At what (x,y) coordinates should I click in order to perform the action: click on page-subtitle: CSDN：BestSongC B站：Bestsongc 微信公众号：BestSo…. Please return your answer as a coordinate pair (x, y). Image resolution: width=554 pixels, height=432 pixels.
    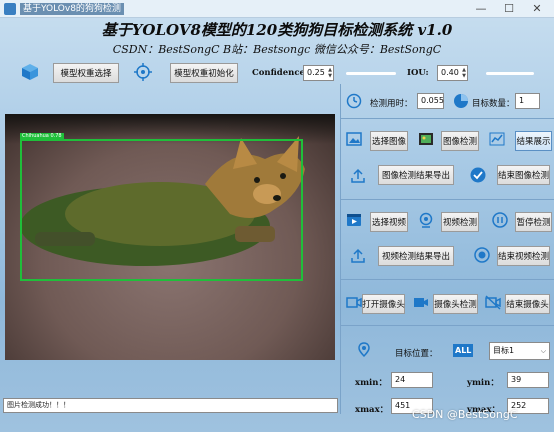
    Looking at the image, I should click on (277, 49).